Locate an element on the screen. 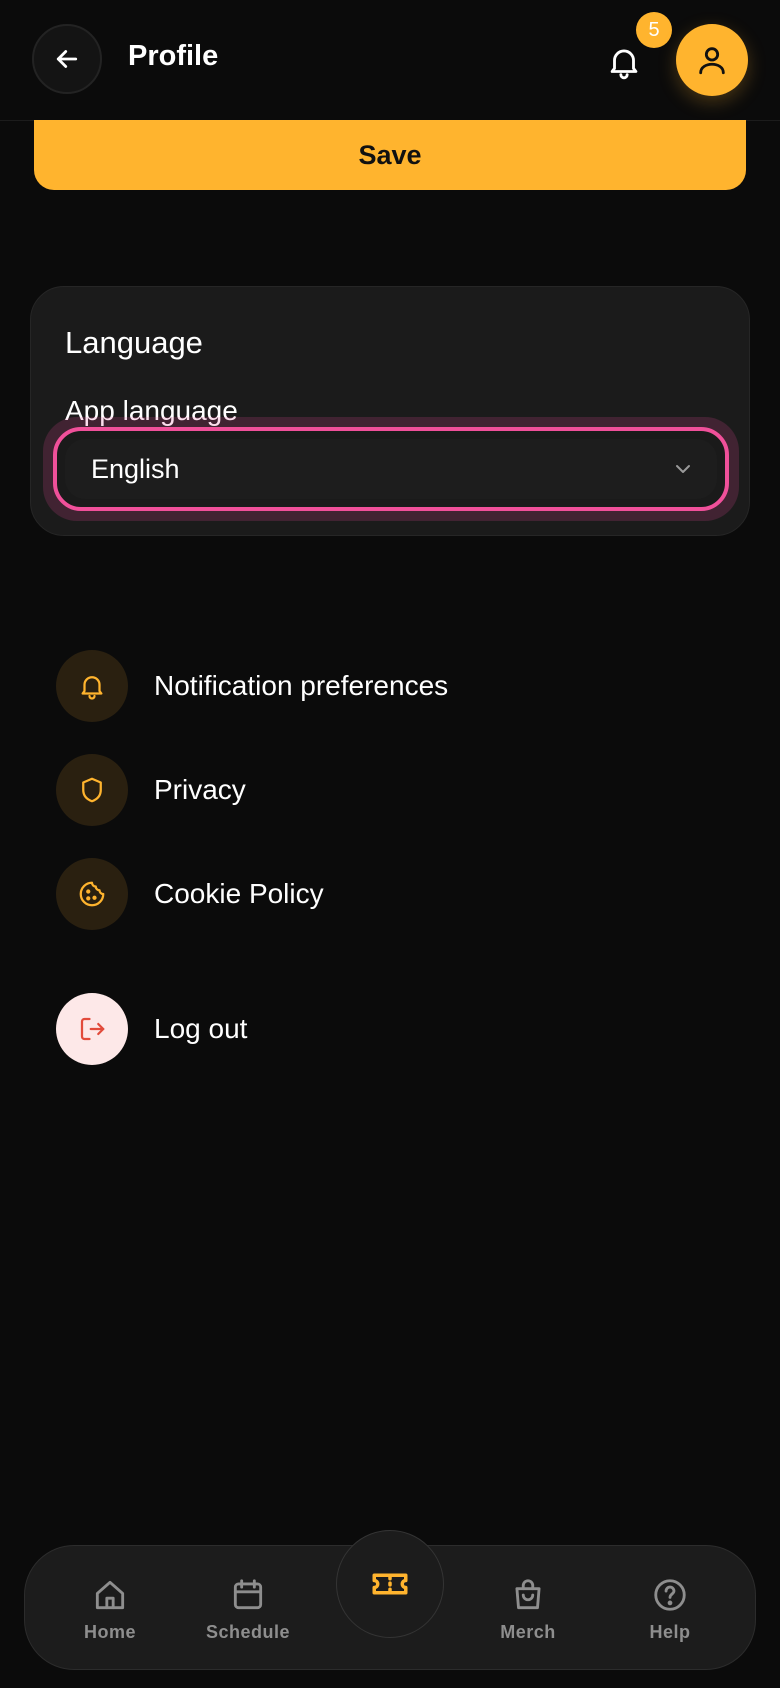  menu-item-cookie-policy: Cookie Policy is located at coordinates (190, 894).